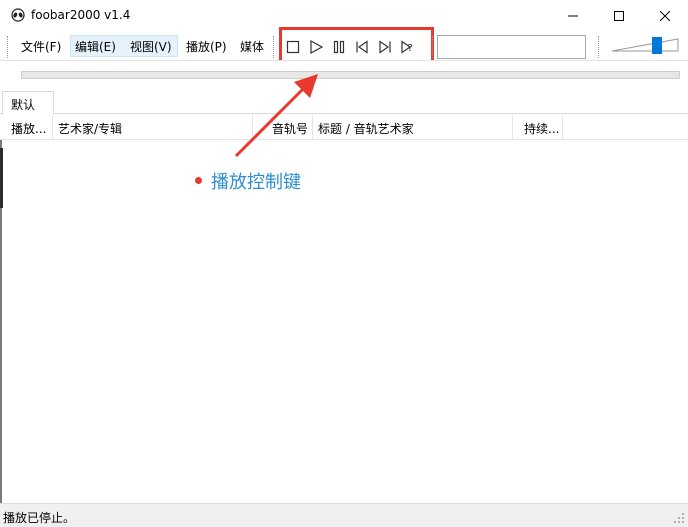  I want to click on tab-default: 默认, so click(28, 102).